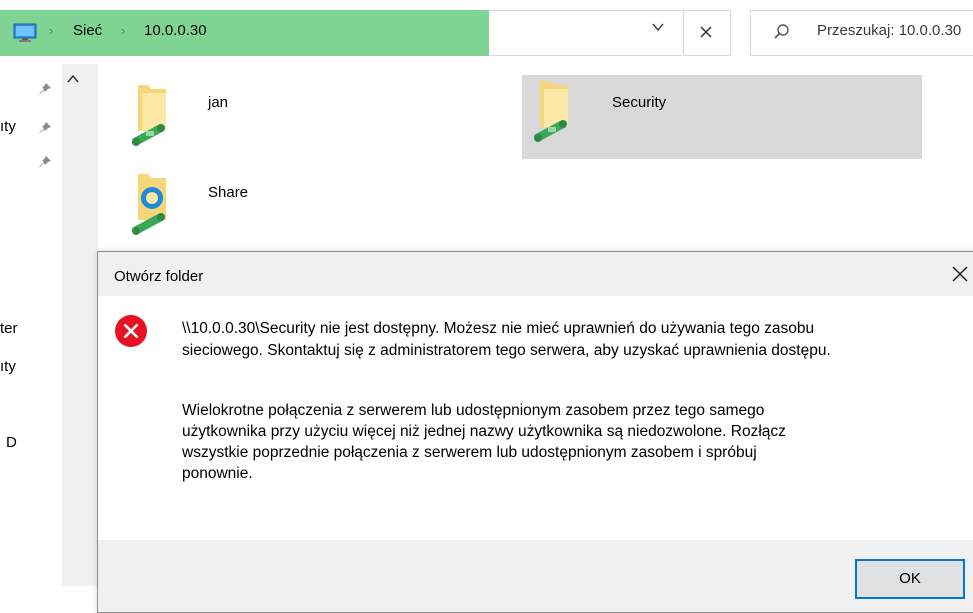 Image resolution: width=973 pixels, height=613 pixels. What do you see at coordinates (25, 32) in the screenshot?
I see `computer-icon` at bounding box center [25, 32].